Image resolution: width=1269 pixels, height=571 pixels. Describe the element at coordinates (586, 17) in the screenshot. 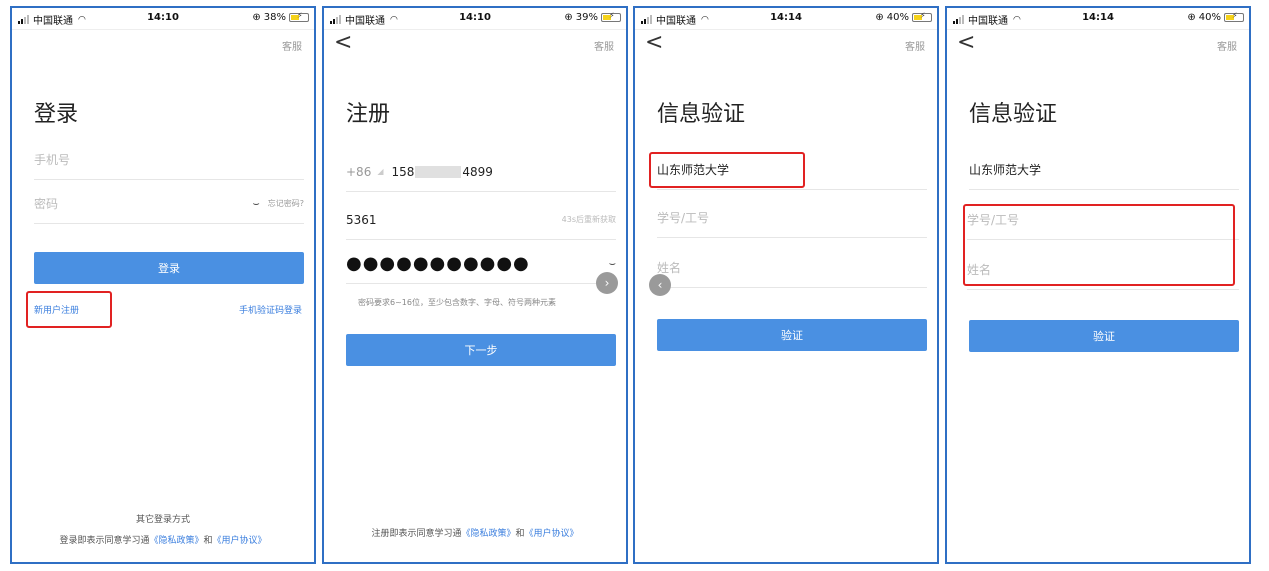

I see `battery-percent: 39%` at that location.